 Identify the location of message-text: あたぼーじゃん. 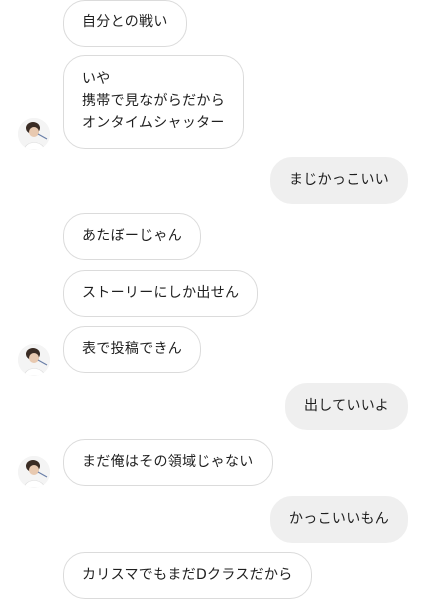
(132, 236).